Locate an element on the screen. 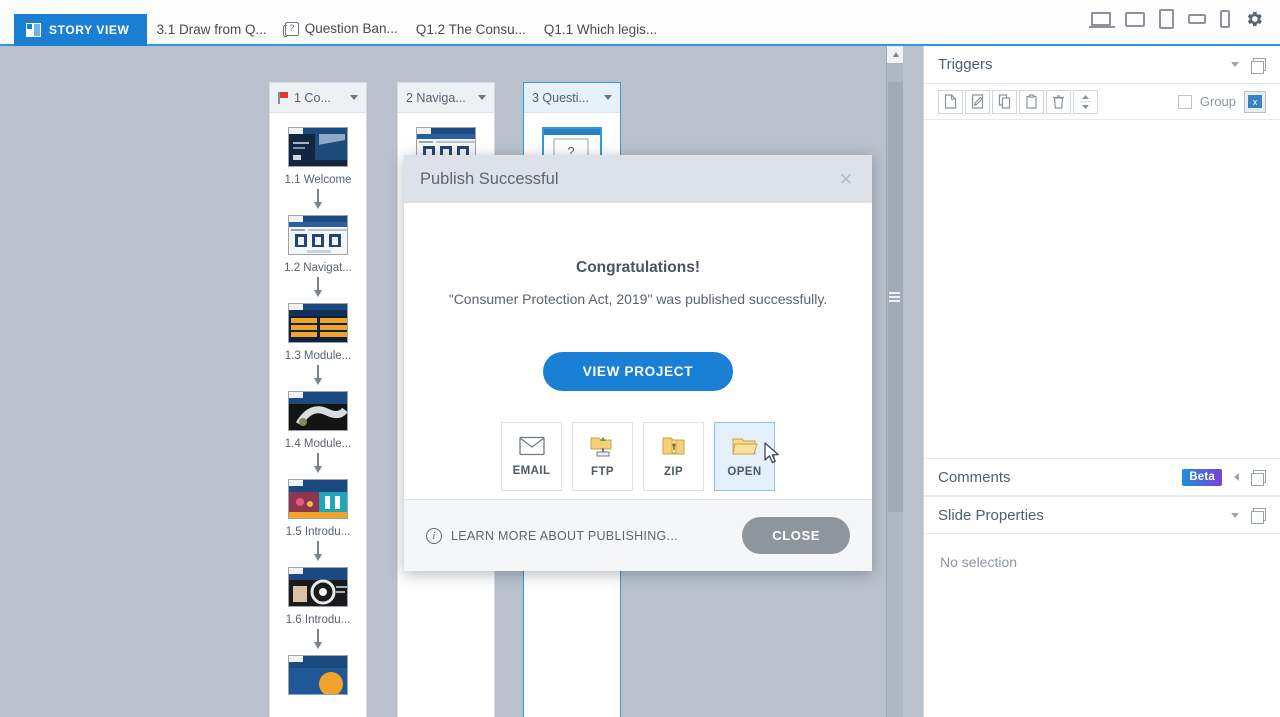  envelope-icon is located at coordinates (531, 446).